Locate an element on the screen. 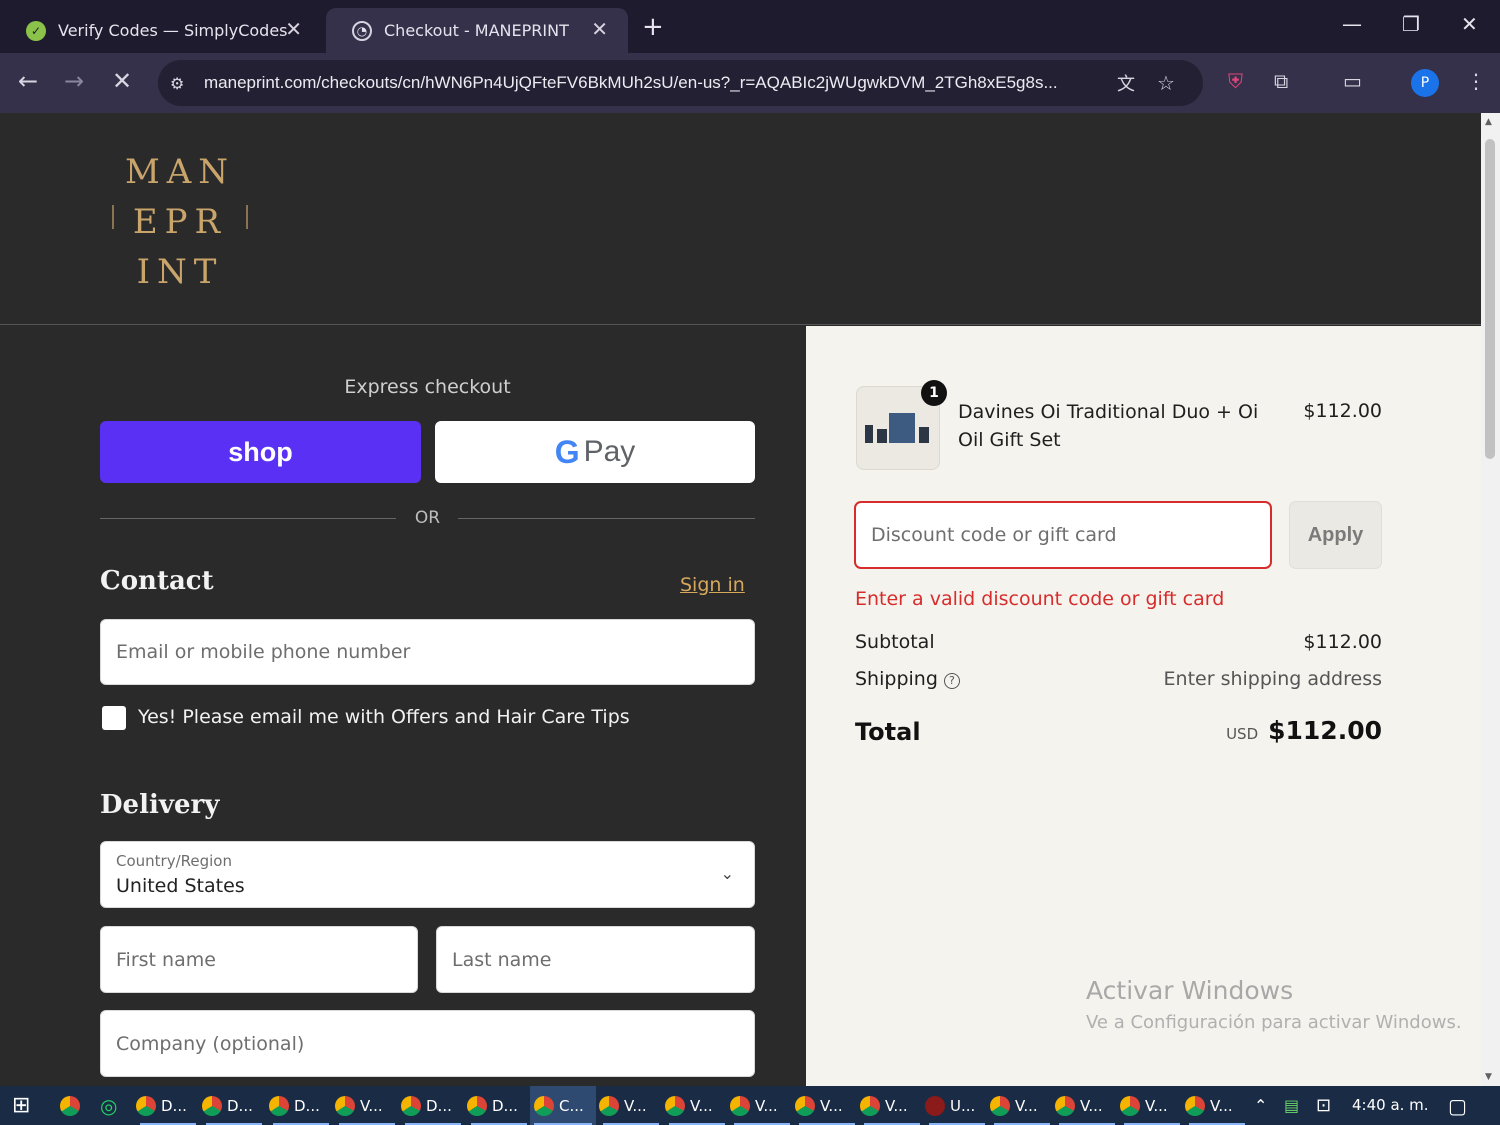 The width and height of the screenshot is (1500, 1125). site-info-icon: ⚙ is located at coordinates (183, 83).